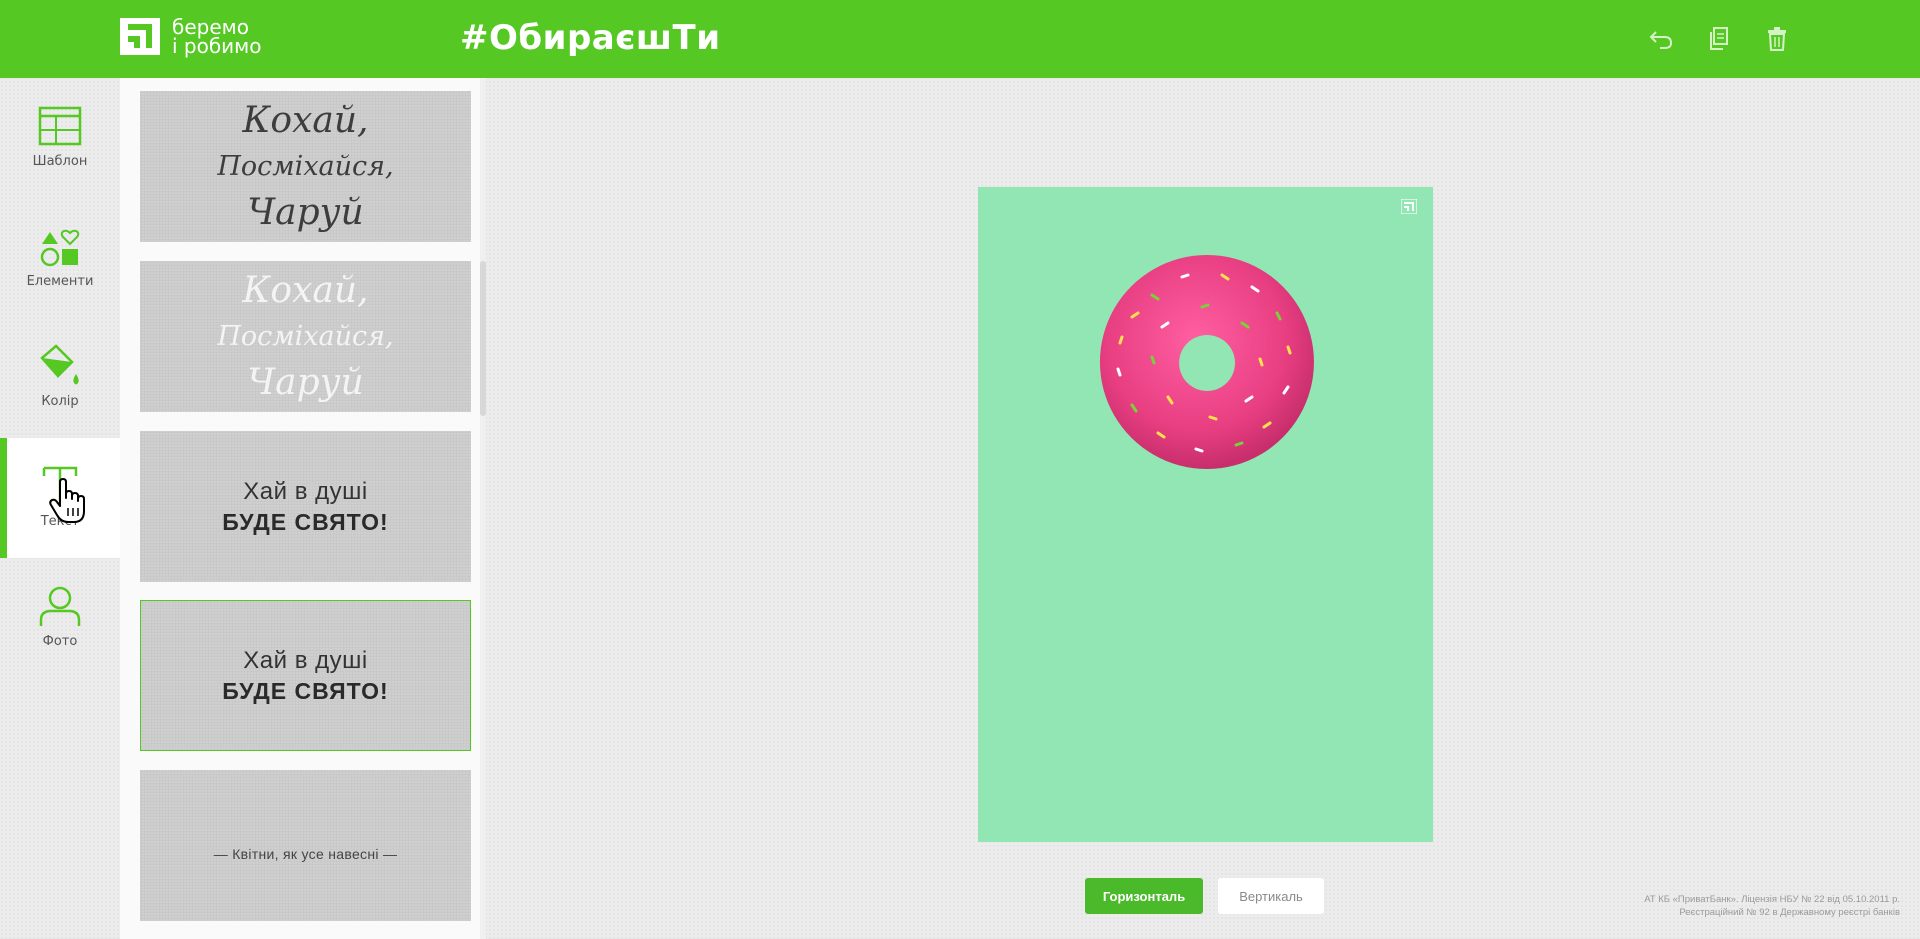 This screenshot has height=939, width=1920. Describe the element at coordinates (1144, 896) in the screenshot. I see `horizontal-orientation-button: Горизонталь` at that location.